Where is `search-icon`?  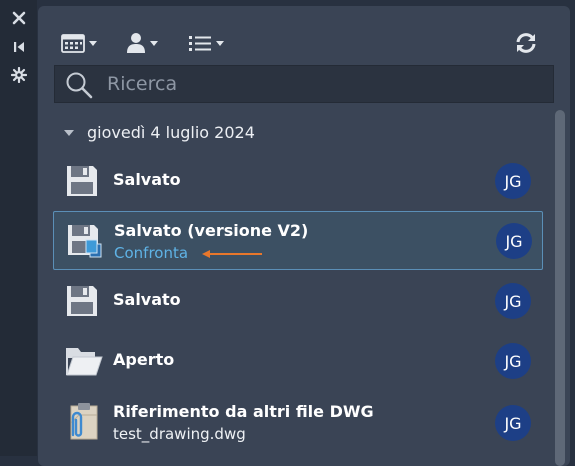 search-icon is located at coordinates (79, 85).